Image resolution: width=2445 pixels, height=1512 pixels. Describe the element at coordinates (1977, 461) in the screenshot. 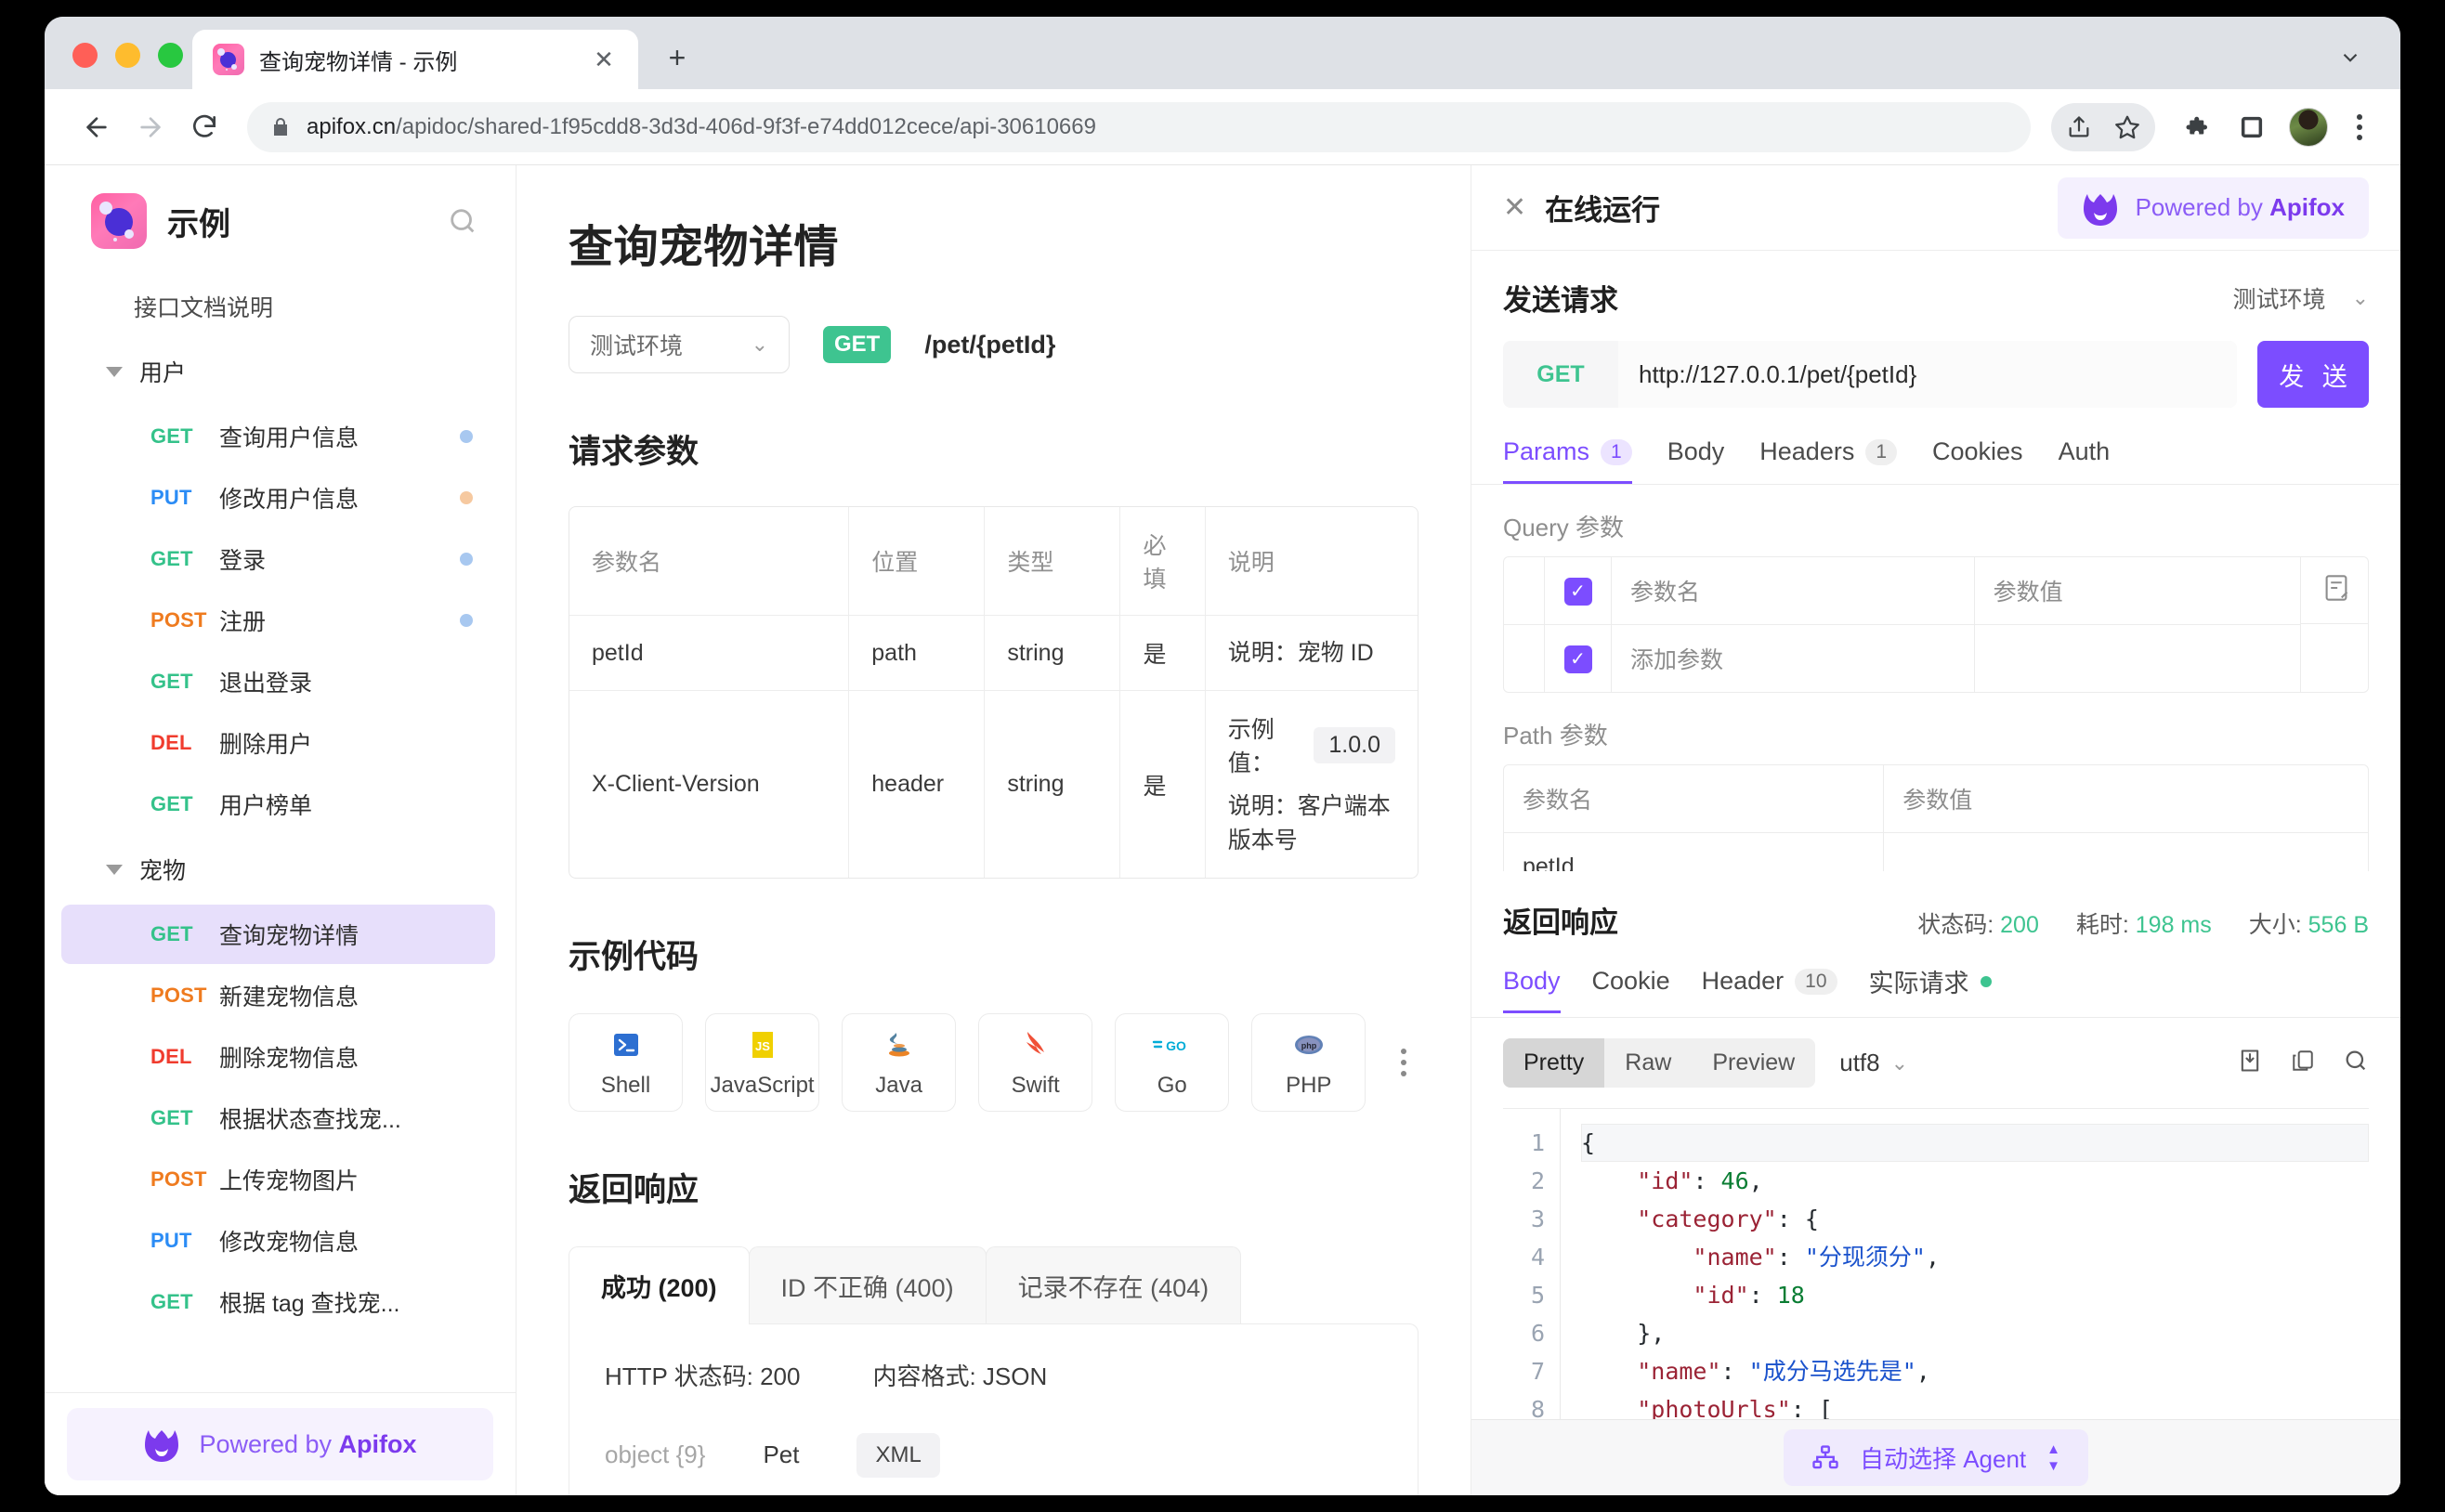

I see `tab-cookies: Cookies` at that location.